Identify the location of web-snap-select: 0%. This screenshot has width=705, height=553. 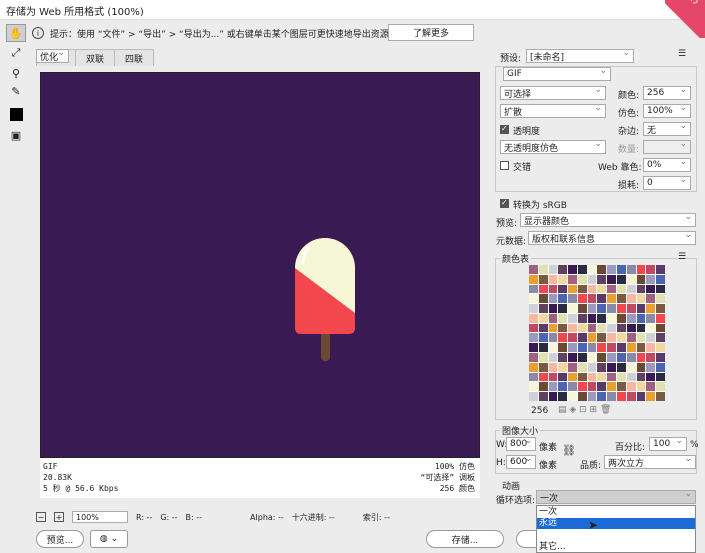
(667, 164).